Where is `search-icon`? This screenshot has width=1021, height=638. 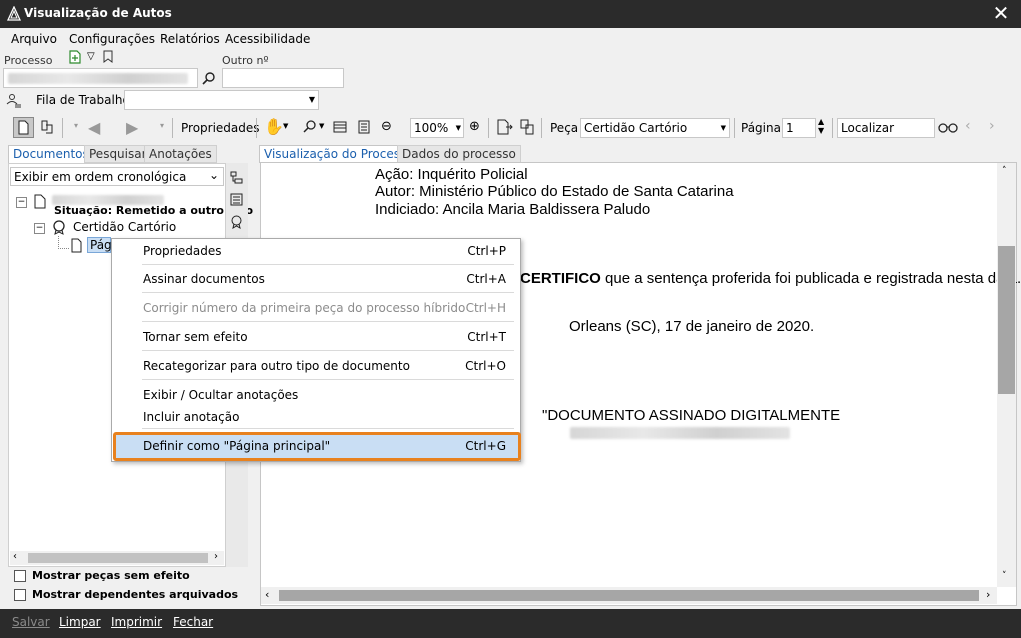 search-icon is located at coordinates (209, 78).